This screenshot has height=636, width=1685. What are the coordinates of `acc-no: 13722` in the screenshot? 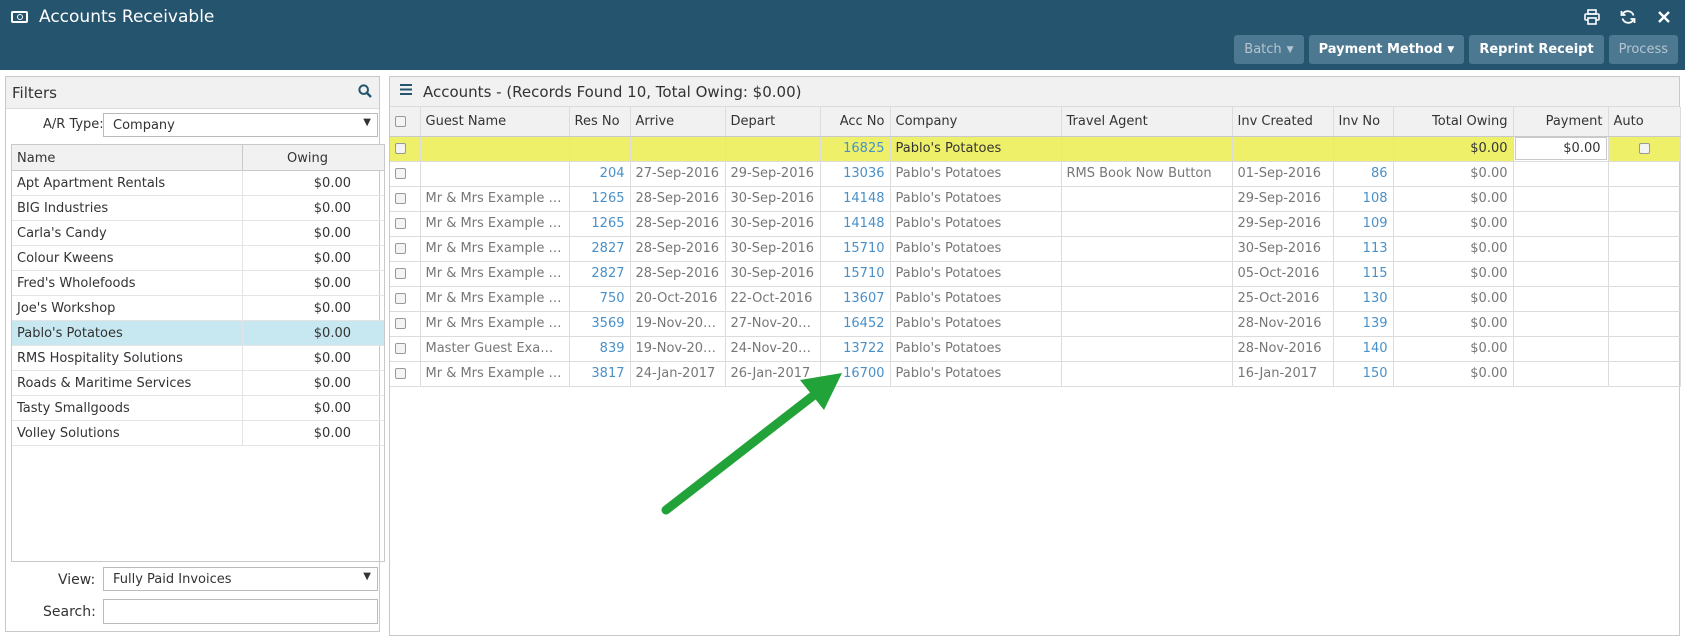 It's located at (855, 349).